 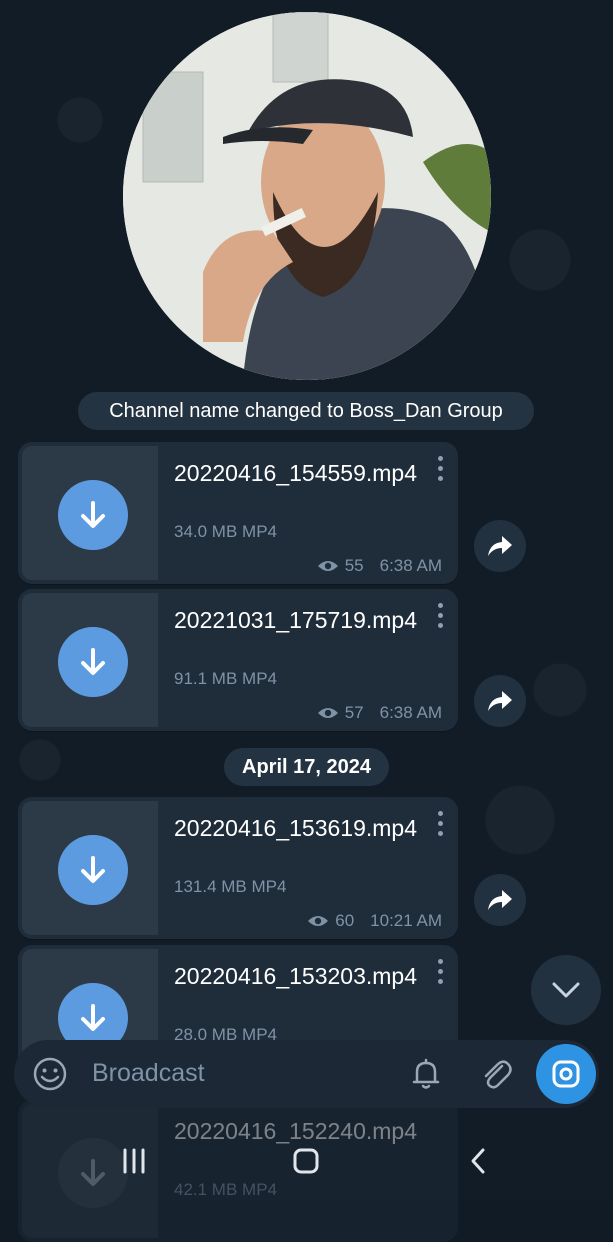 What do you see at coordinates (478, 1161) in the screenshot?
I see `back-icon` at bounding box center [478, 1161].